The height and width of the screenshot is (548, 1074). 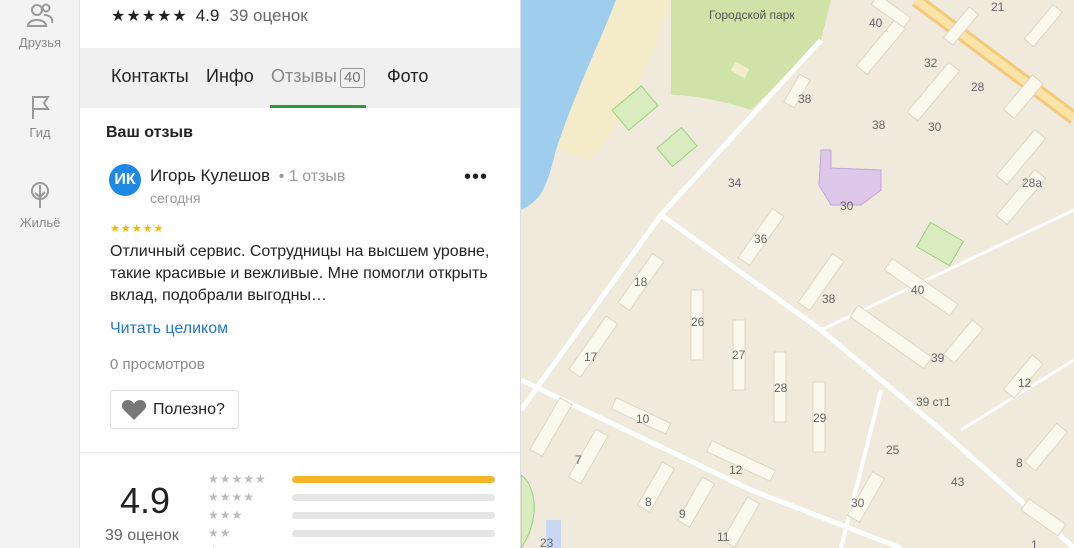 What do you see at coordinates (682, 514) in the screenshot?
I see `house-number-label: 9` at bounding box center [682, 514].